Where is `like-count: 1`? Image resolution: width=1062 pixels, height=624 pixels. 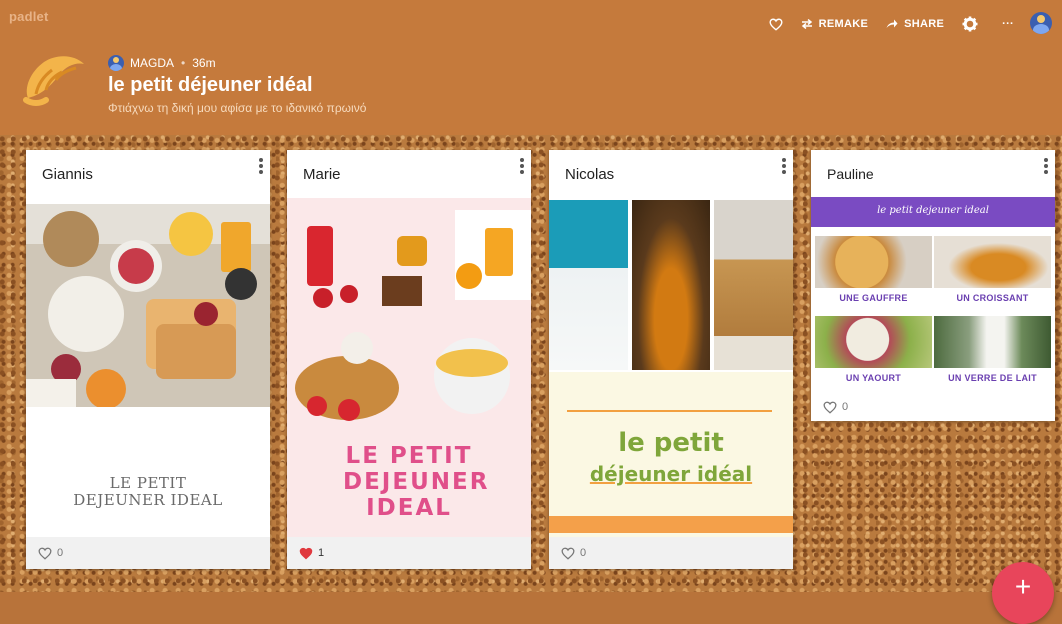
like-count: 1 is located at coordinates (321, 553).